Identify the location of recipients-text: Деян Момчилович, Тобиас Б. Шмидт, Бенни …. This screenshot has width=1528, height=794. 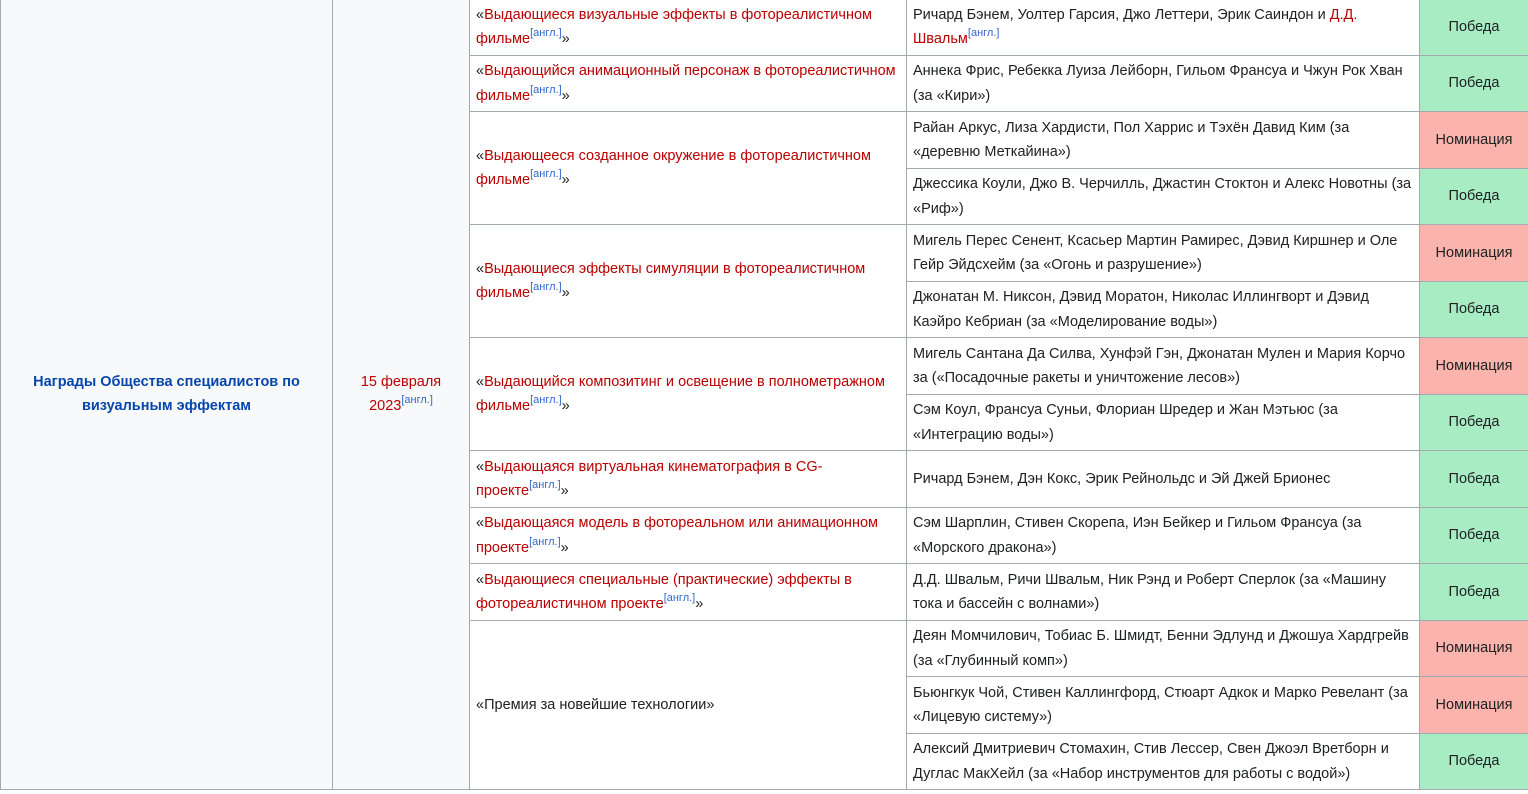
(1161, 648).